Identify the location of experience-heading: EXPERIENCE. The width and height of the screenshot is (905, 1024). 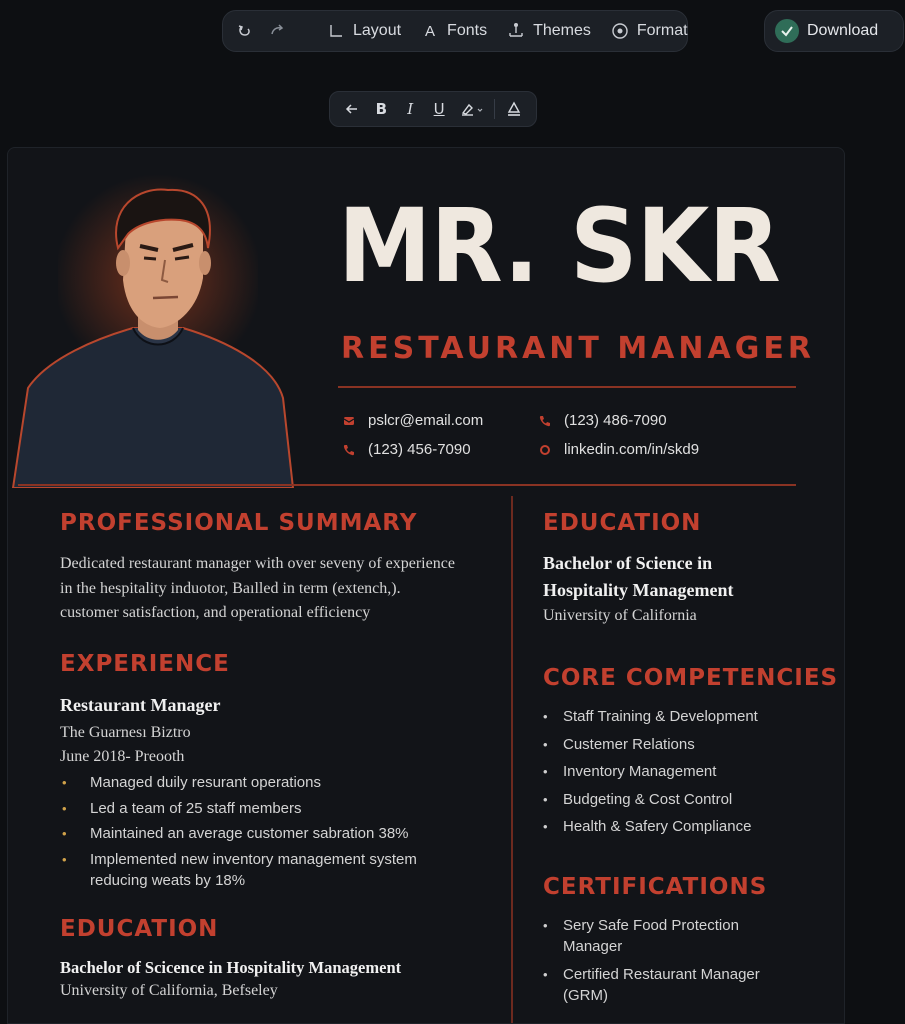
(145, 664).